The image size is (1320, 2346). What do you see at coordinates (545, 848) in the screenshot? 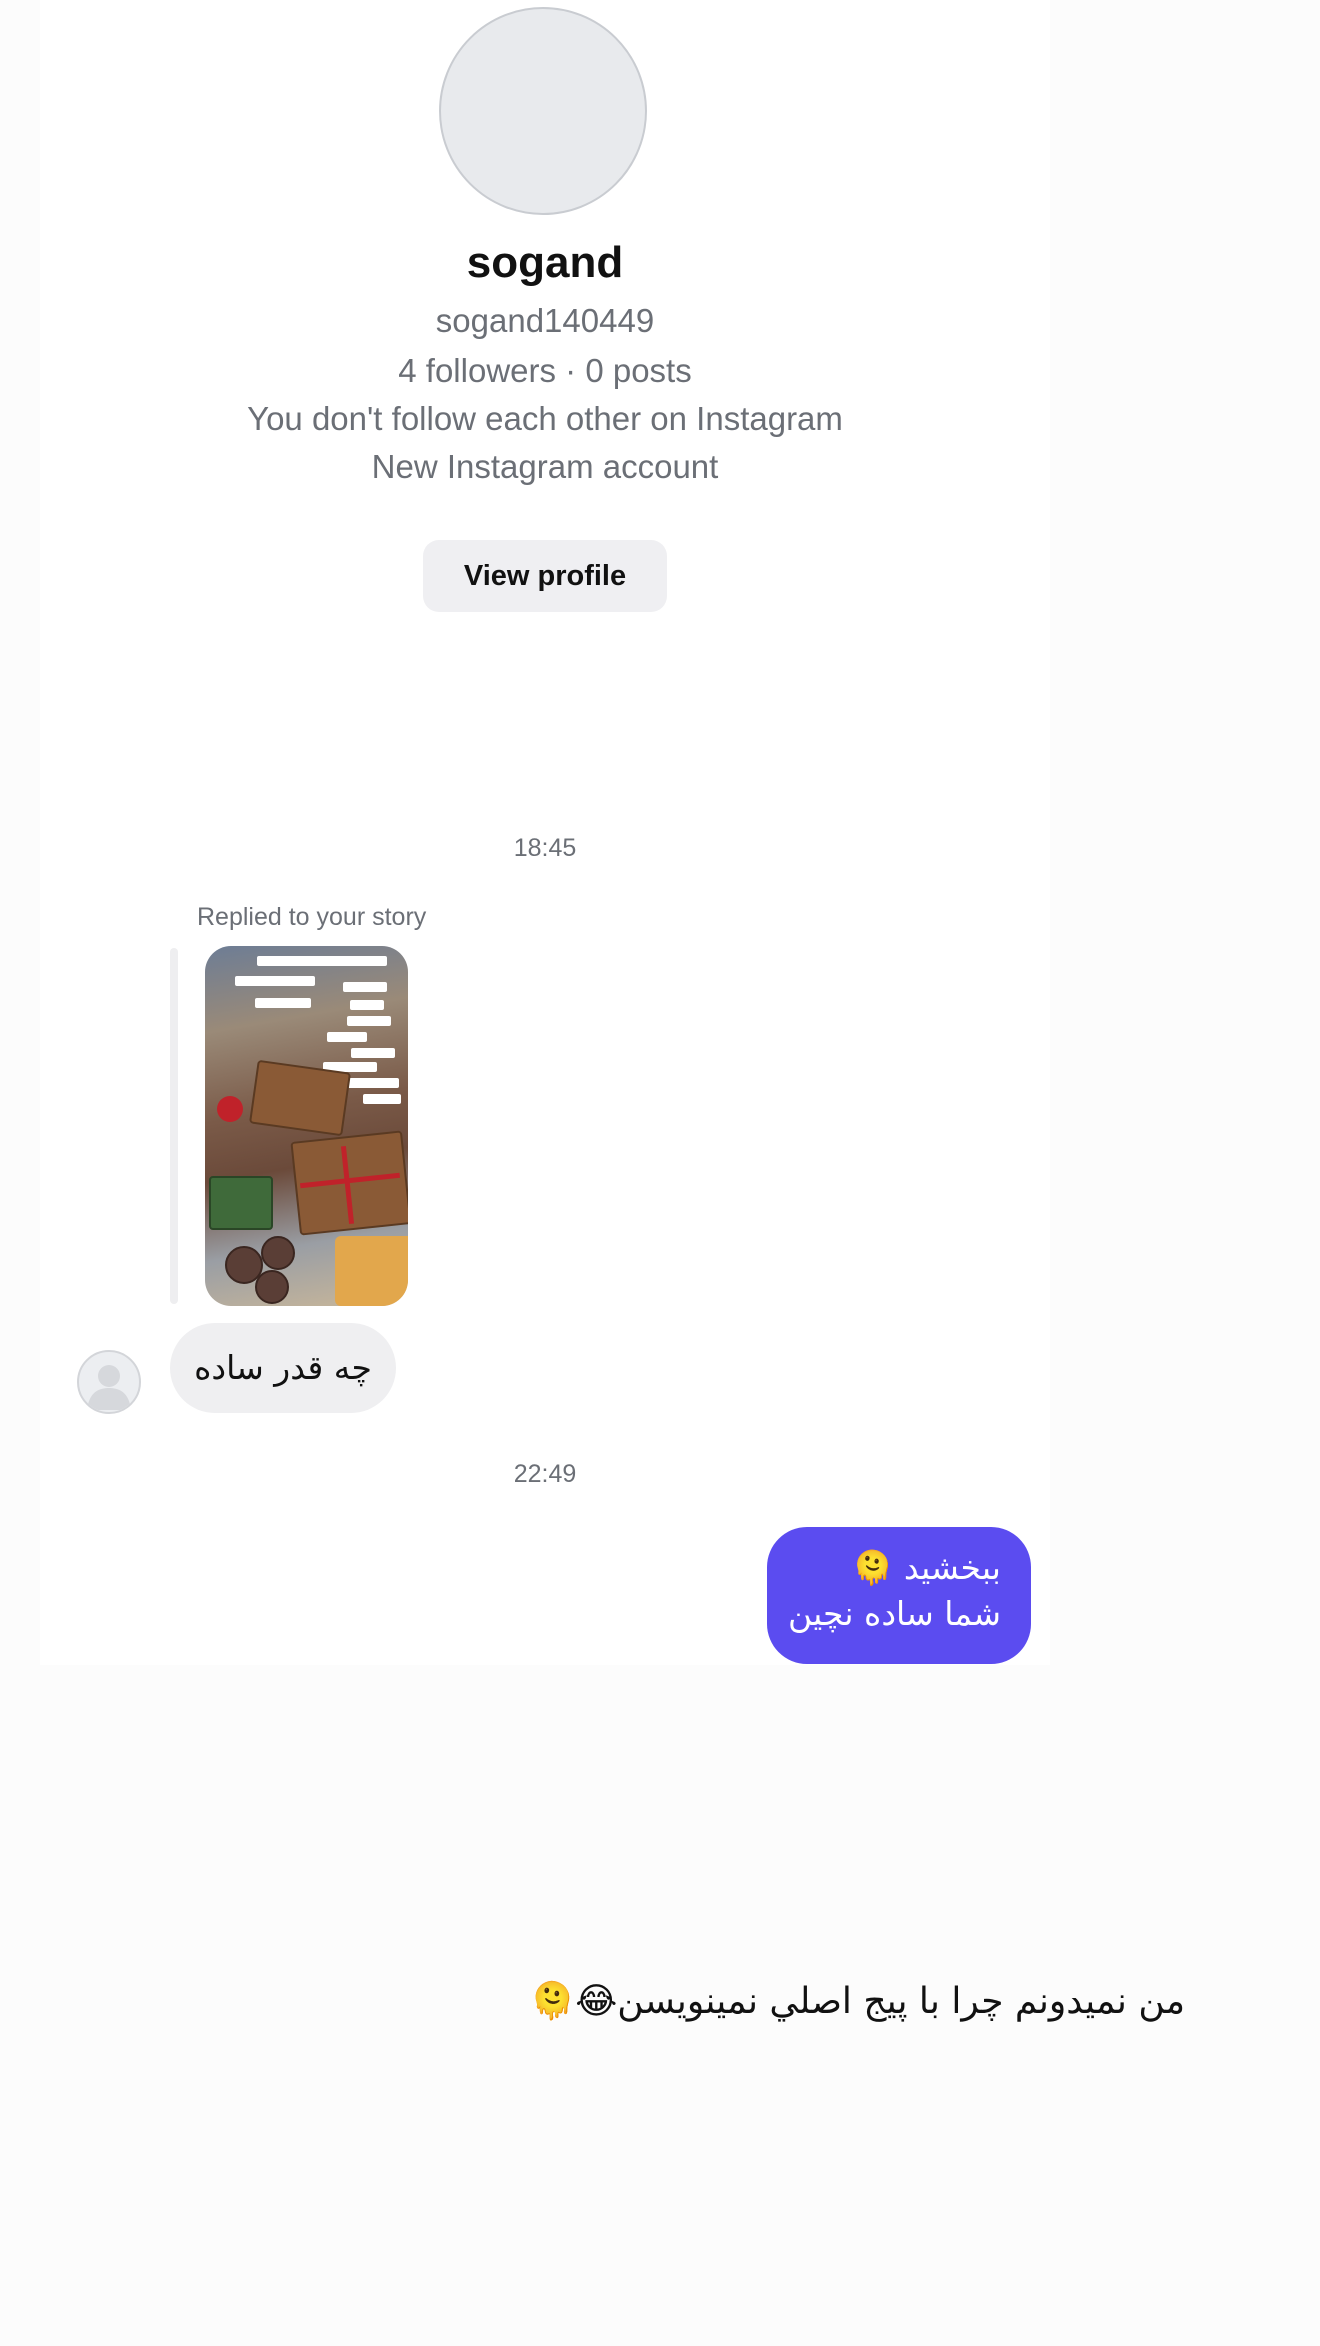
I see `message-timestamp: 18:45` at bounding box center [545, 848].